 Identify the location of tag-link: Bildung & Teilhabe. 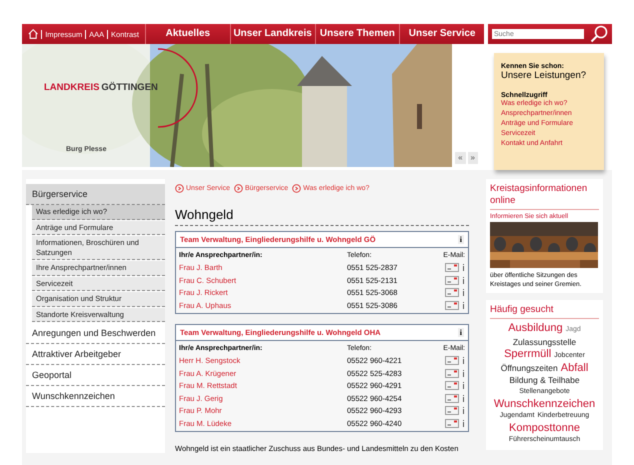
(544, 380).